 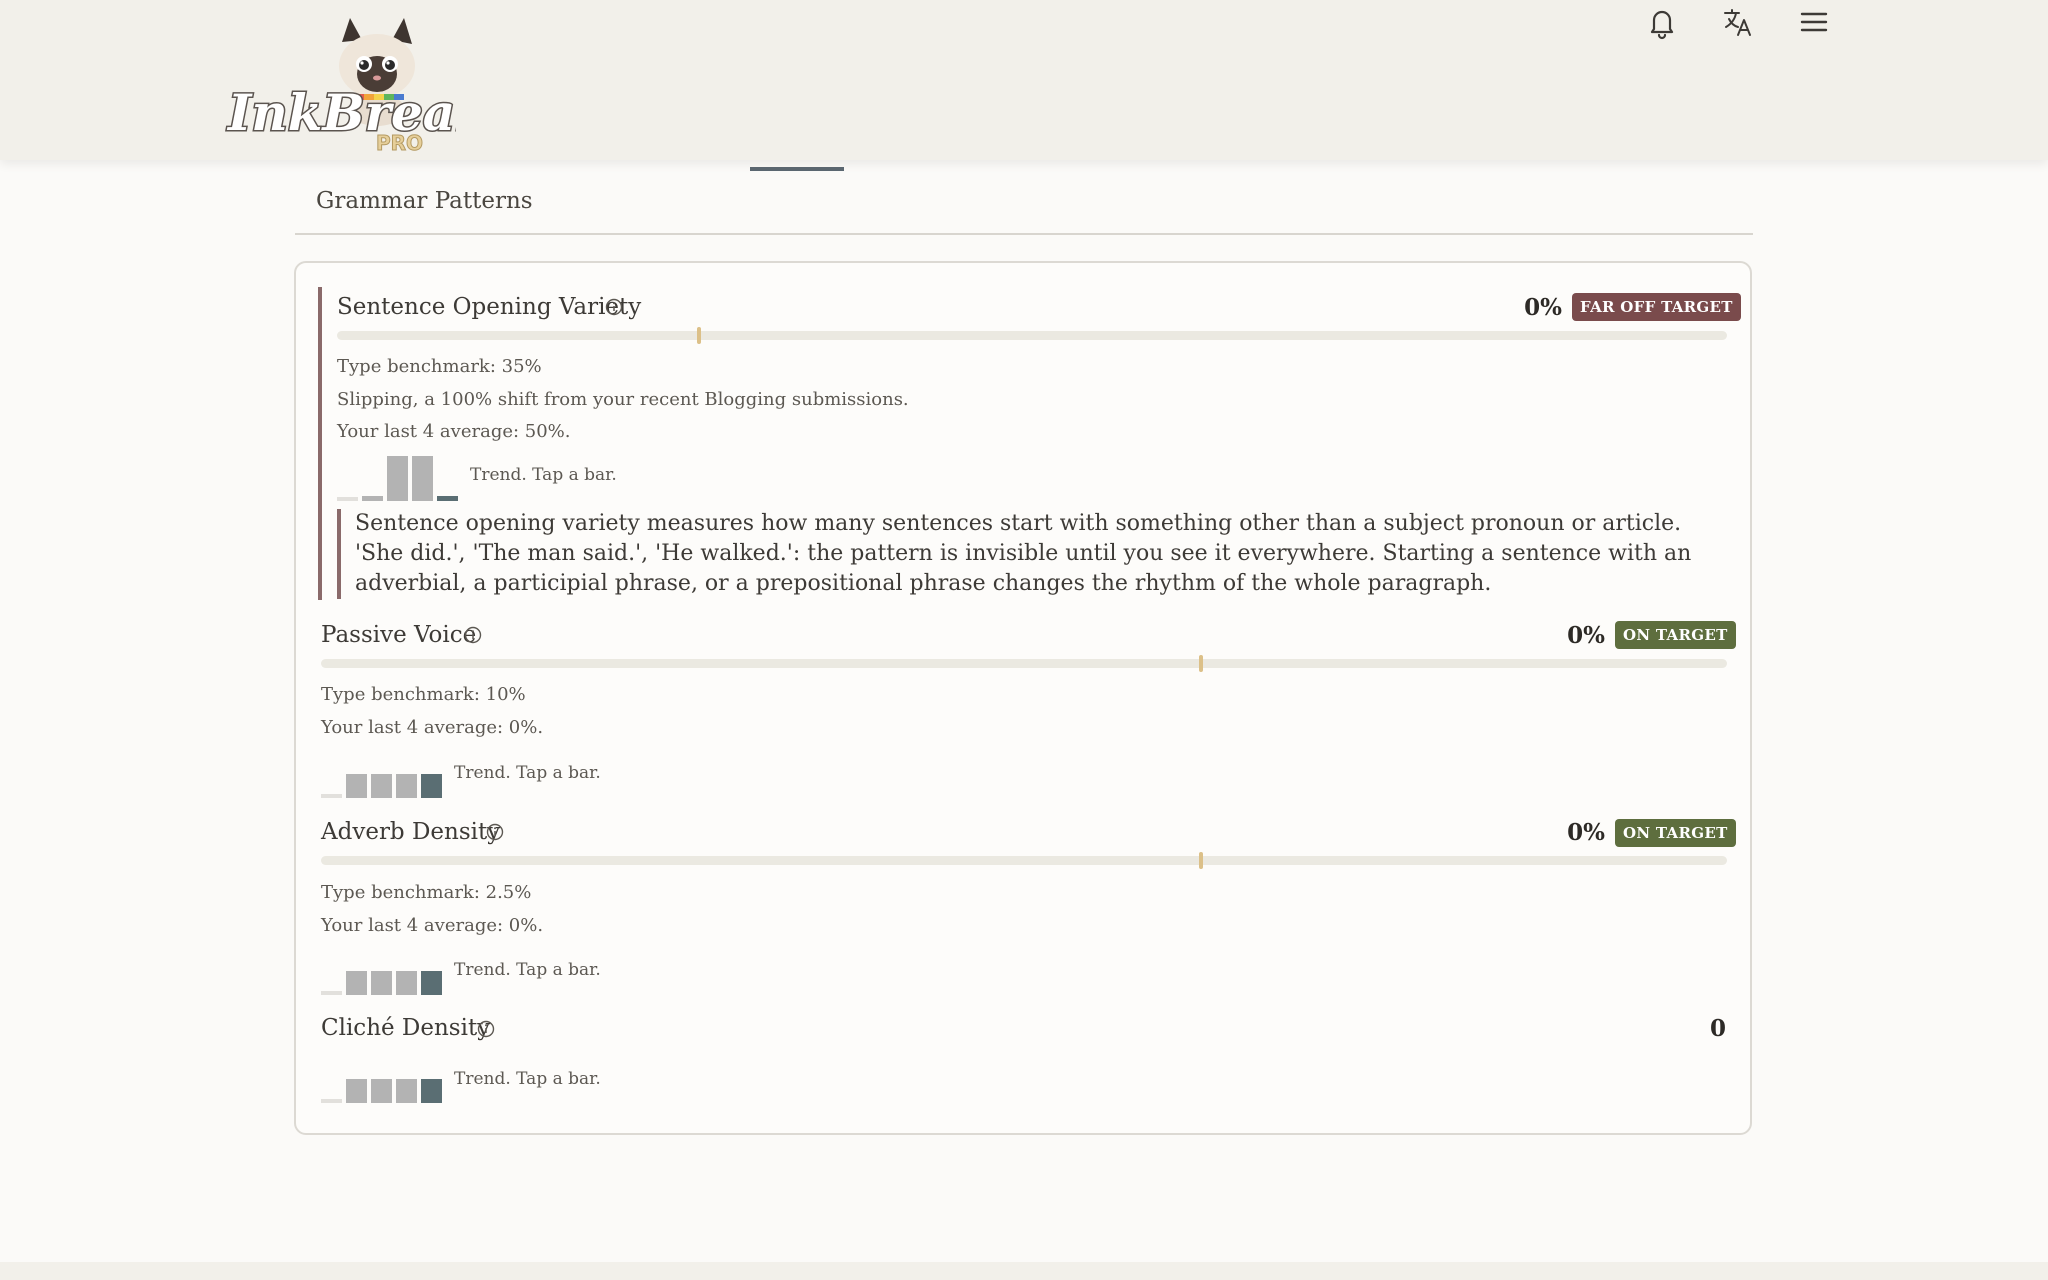 I want to click on metric-title: Cliché Density, so click(x=406, y=1028).